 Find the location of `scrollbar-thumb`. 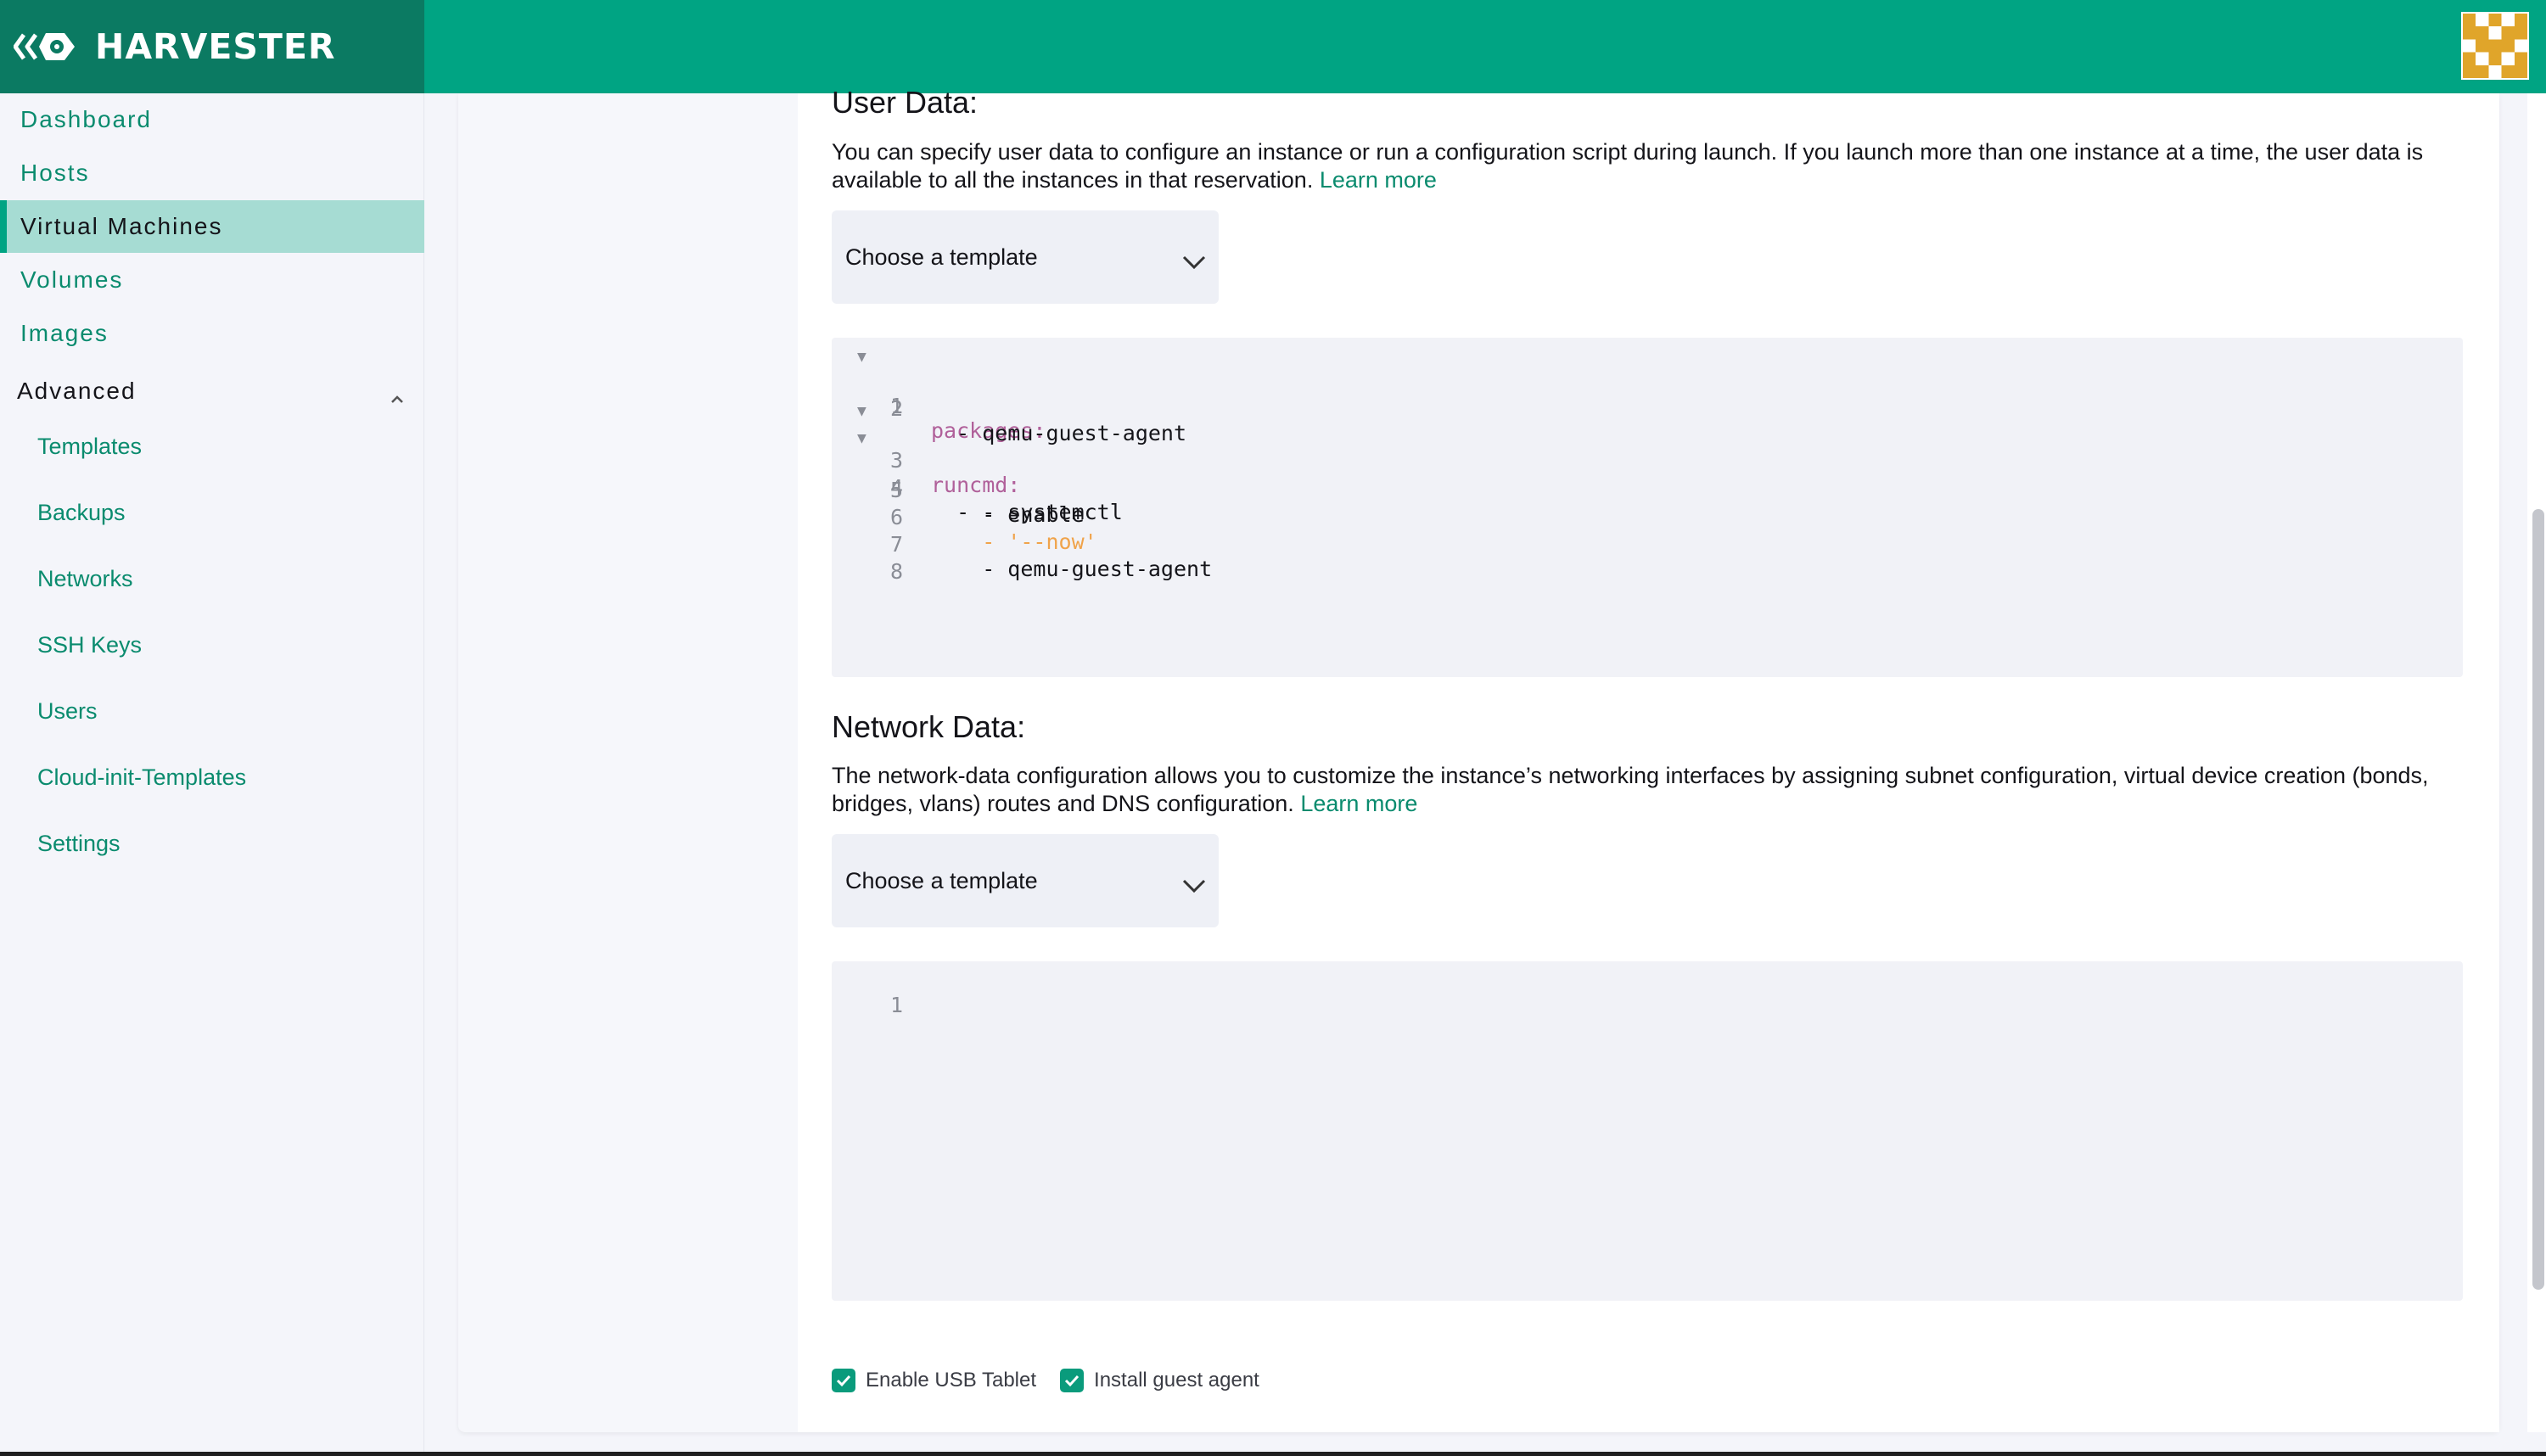

scrollbar-thumb is located at coordinates (2538, 899).